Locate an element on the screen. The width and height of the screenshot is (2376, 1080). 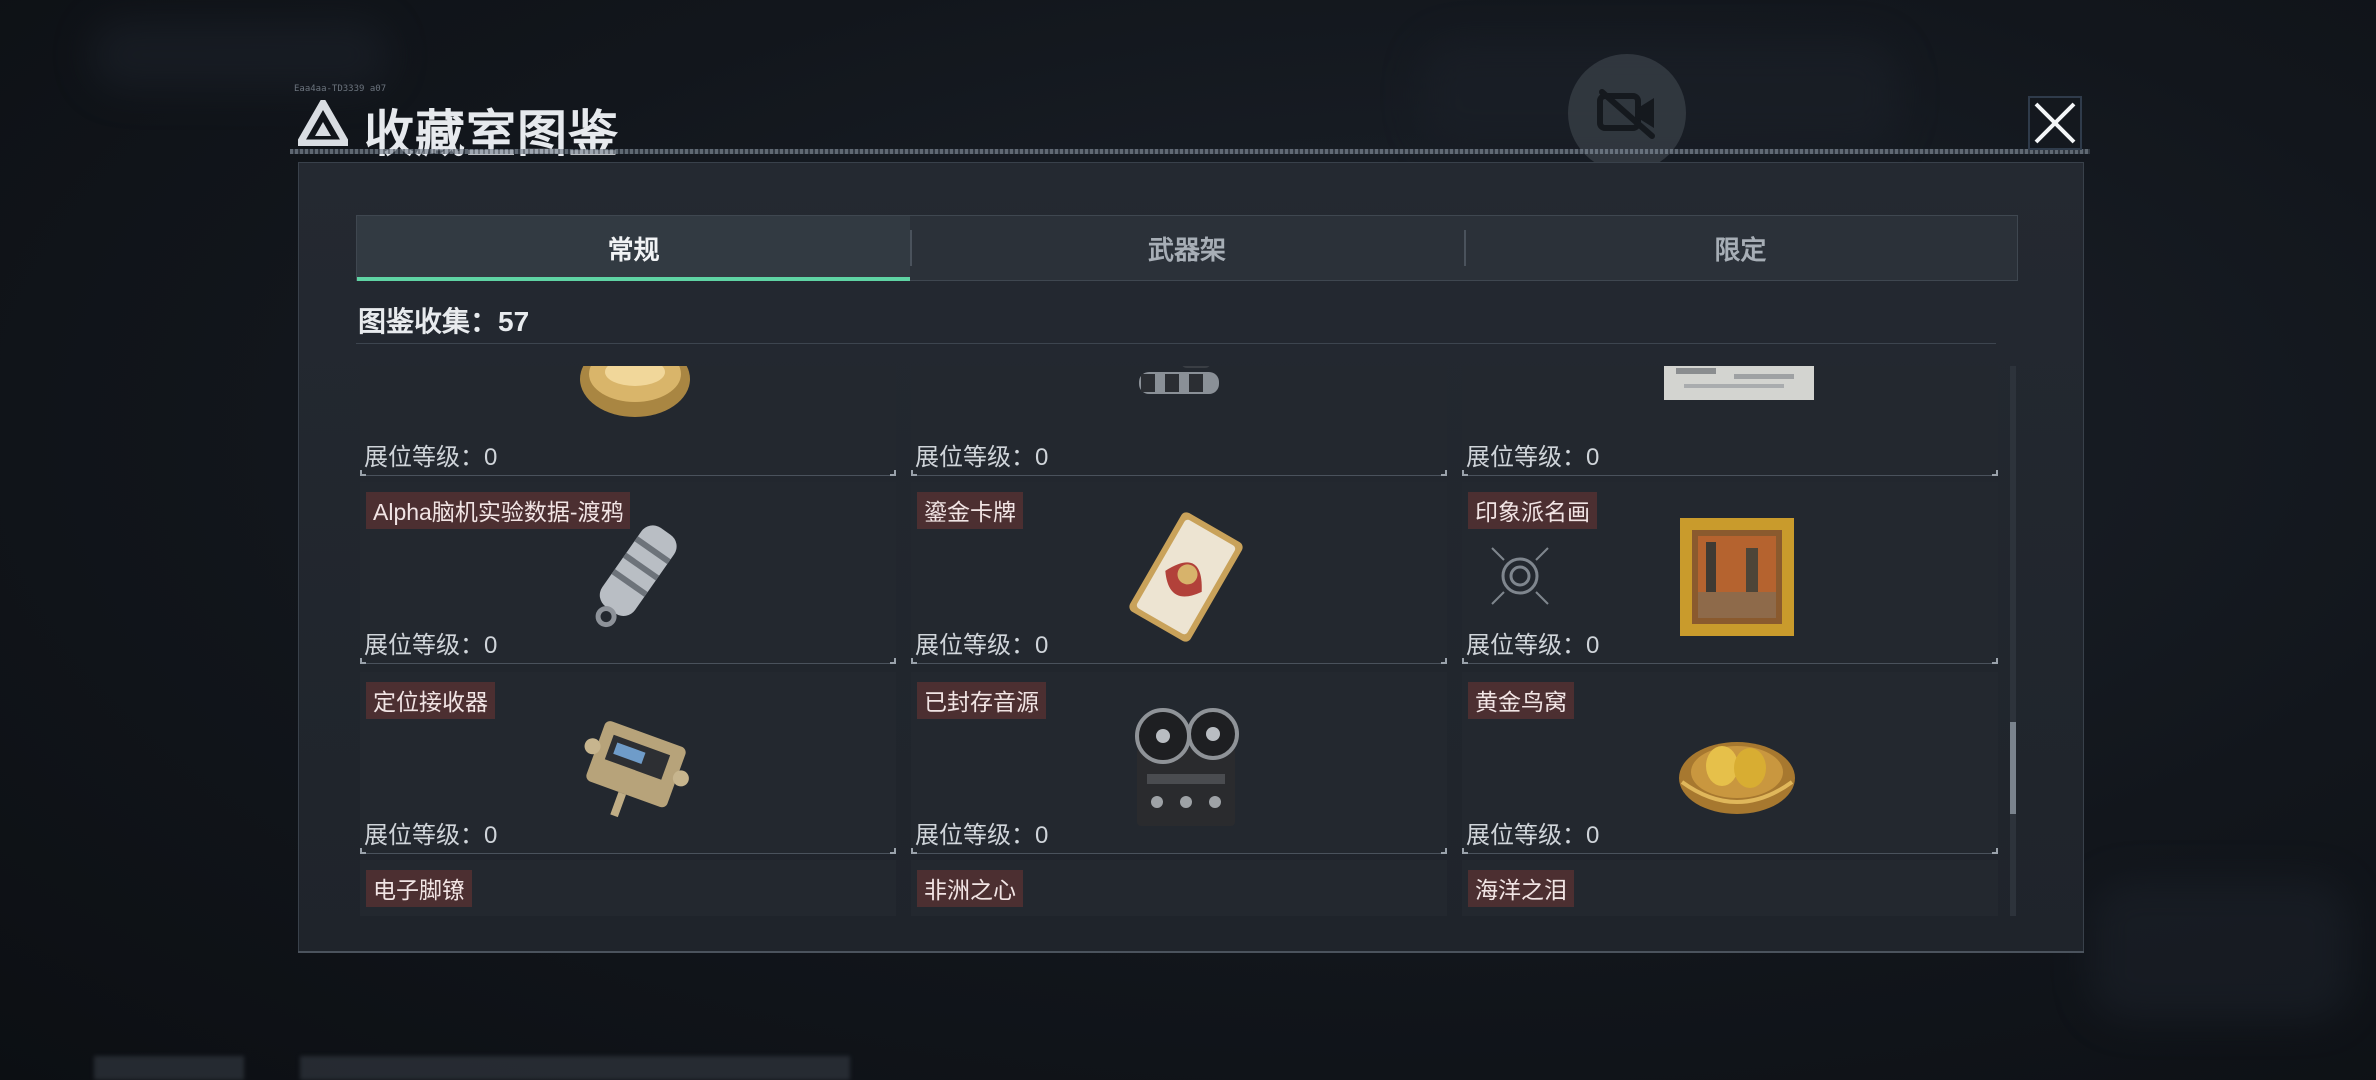
item-name: 电子脚镣 is located at coordinates (419, 888).